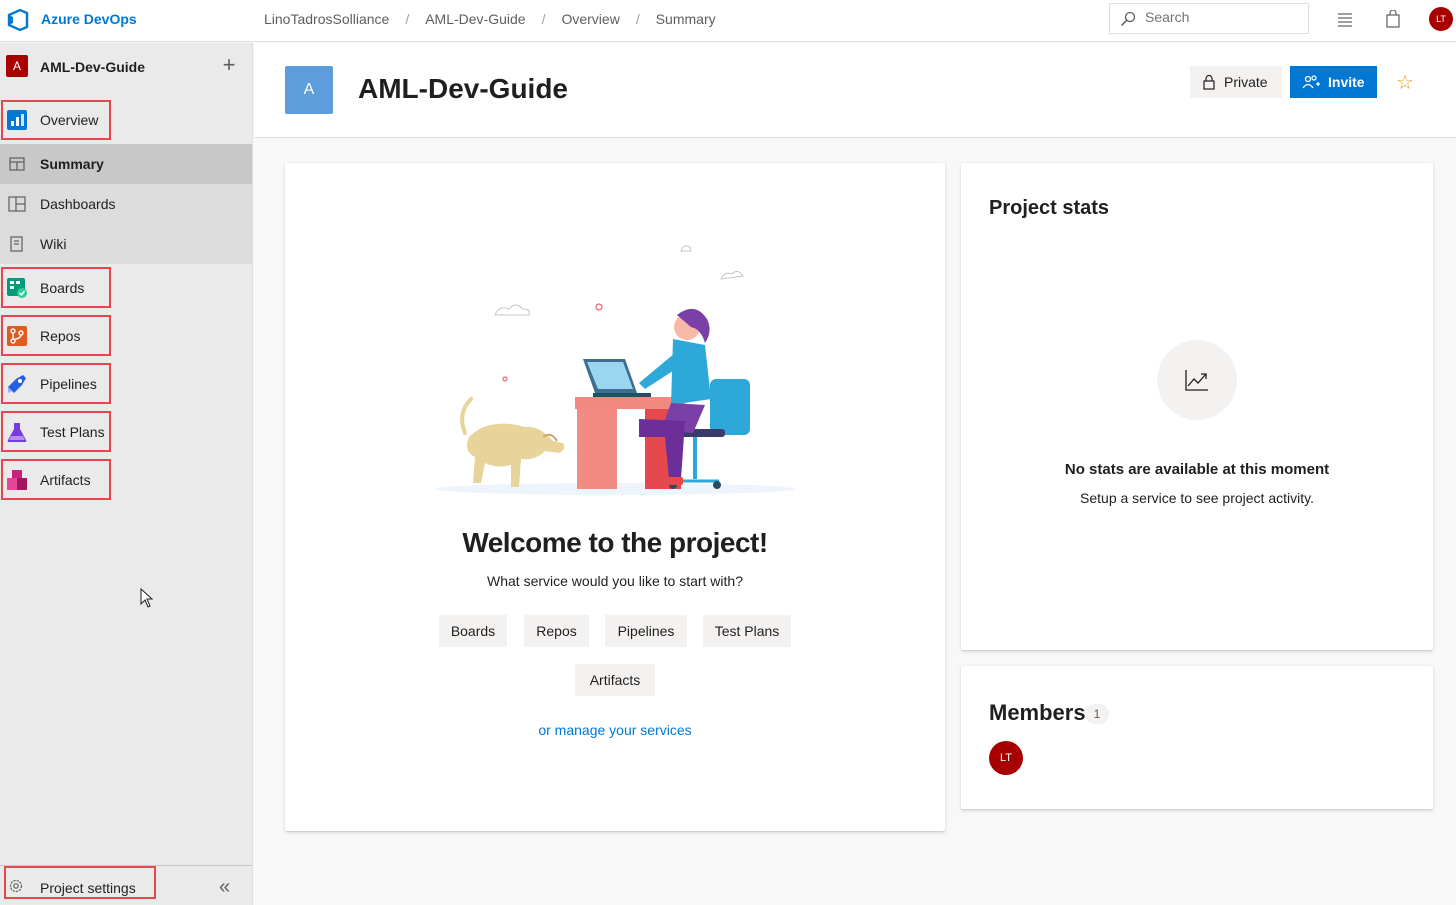 The height and width of the screenshot is (905, 1456). What do you see at coordinates (62, 288) in the screenshot?
I see `sidebar-item-label: Boards` at bounding box center [62, 288].